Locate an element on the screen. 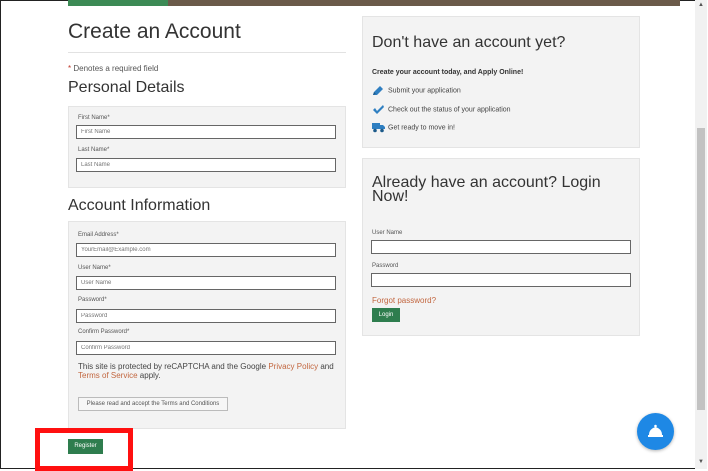  login-username-label: User Name is located at coordinates (387, 233).